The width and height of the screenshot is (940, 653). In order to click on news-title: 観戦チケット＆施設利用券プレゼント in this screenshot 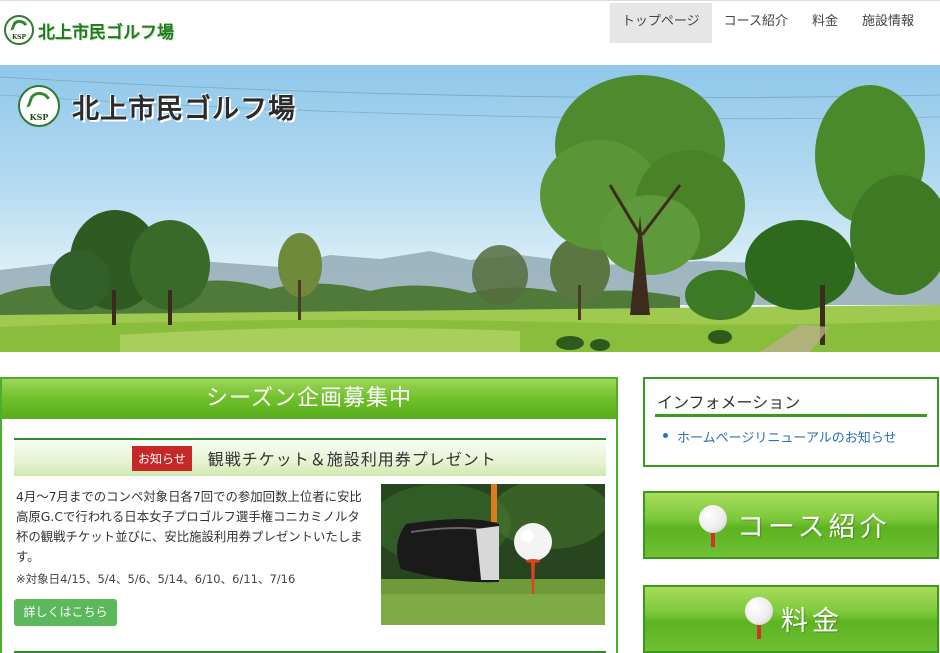, I will do `click(352, 459)`.